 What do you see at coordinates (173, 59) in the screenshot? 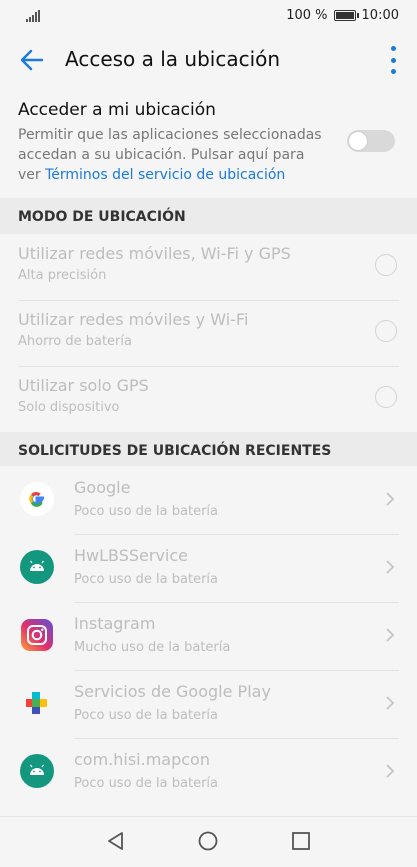
I see `page-title: Acceso a la ubicación` at bounding box center [173, 59].